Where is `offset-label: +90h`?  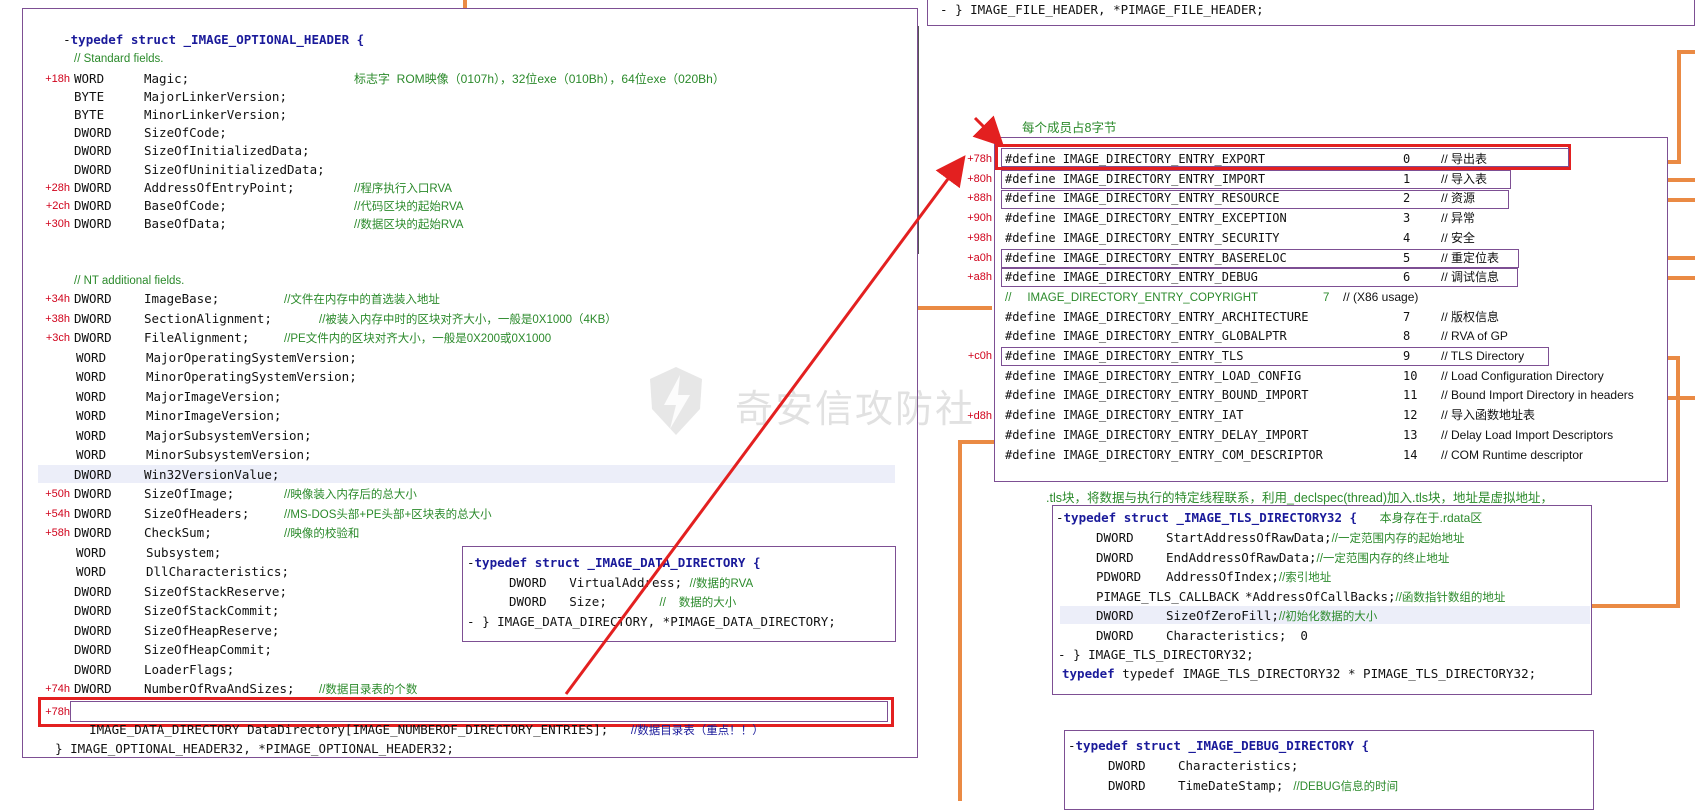 offset-label: +90h is located at coordinates (979, 218).